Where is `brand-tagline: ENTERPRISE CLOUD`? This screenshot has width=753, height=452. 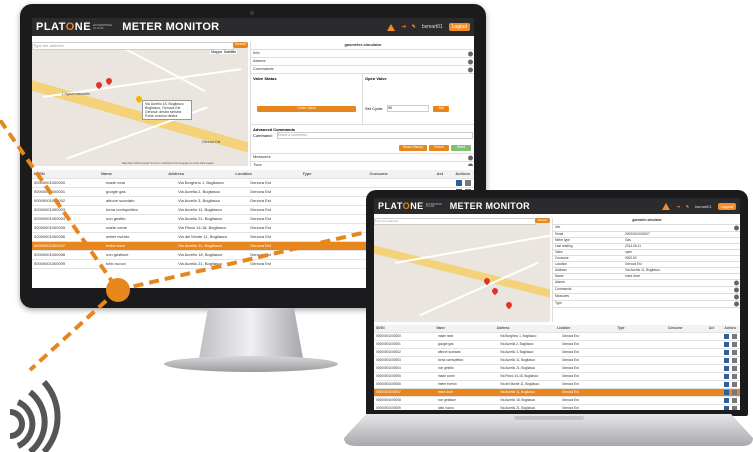 brand-tagline: ENTERPRISE CLOUD is located at coordinates (103, 26).